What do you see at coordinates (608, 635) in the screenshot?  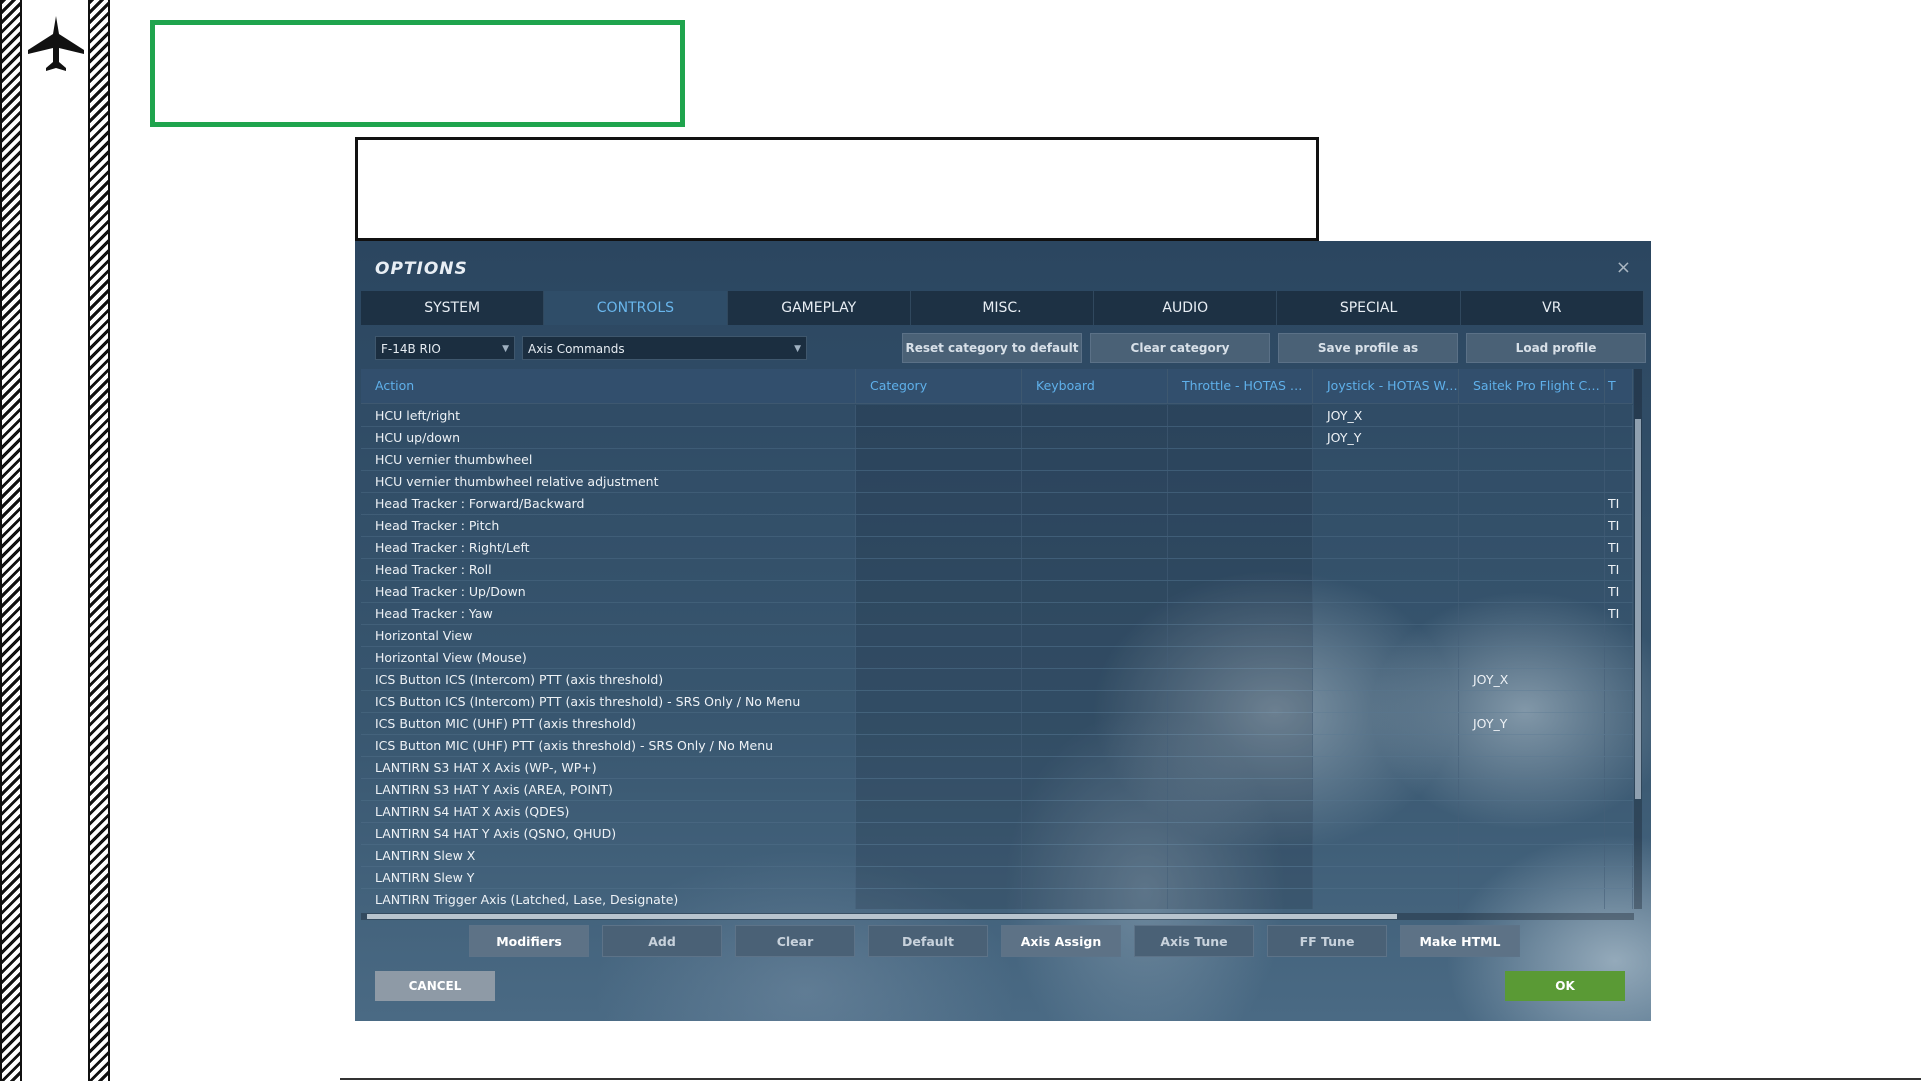 I see `cell-action: Horizontal View` at bounding box center [608, 635].